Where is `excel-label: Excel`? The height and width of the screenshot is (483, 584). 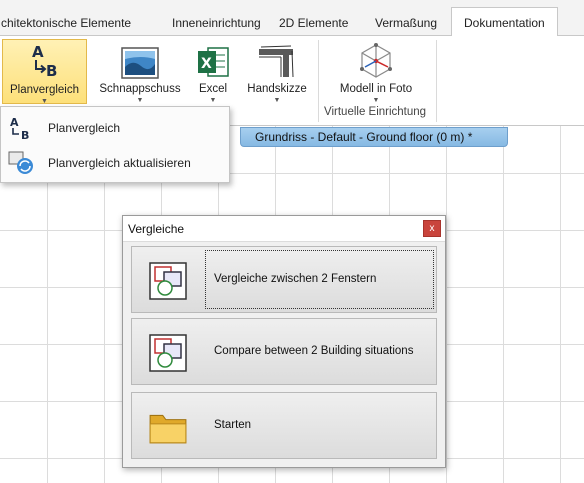
excel-label: Excel is located at coordinates (213, 89).